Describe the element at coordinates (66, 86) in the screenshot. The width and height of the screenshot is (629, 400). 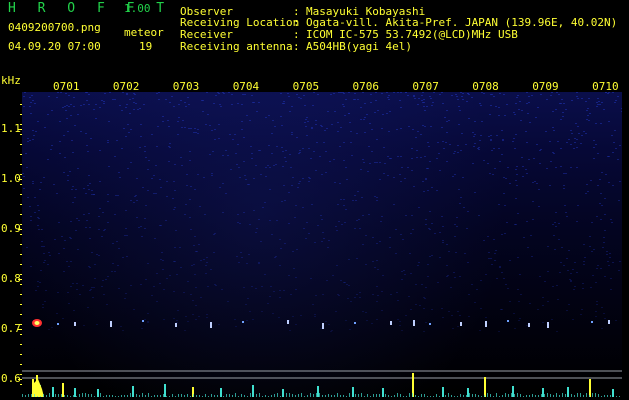
I see `x-tick-label-0701: 0701` at that location.